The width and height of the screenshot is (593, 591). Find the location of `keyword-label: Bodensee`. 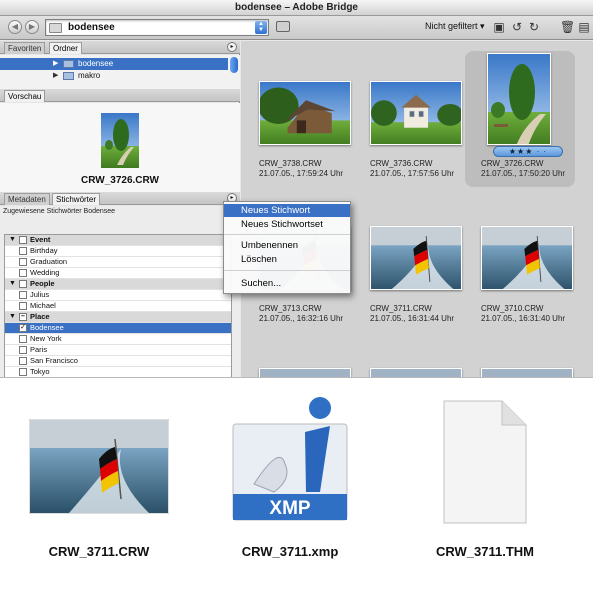

keyword-label: Bodensee is located at coordinates (47, 327).